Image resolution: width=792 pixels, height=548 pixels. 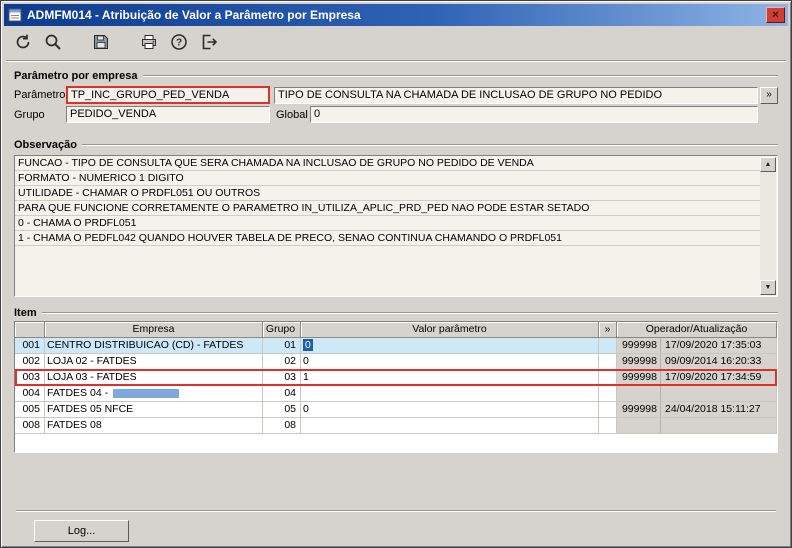 What do you see at coordinates (282, 426) in the screenshot?
I see `cell-grupo: 08` at bounding box center [282, 426].